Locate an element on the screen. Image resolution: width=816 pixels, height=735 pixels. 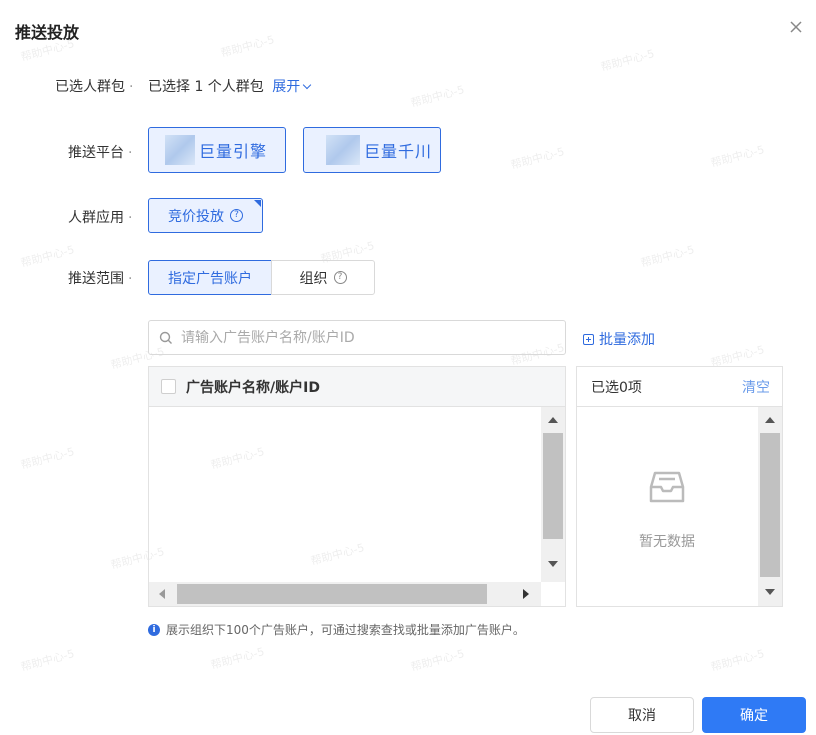
tab-organization: 组织 ? is located at coordinates (323, 277).